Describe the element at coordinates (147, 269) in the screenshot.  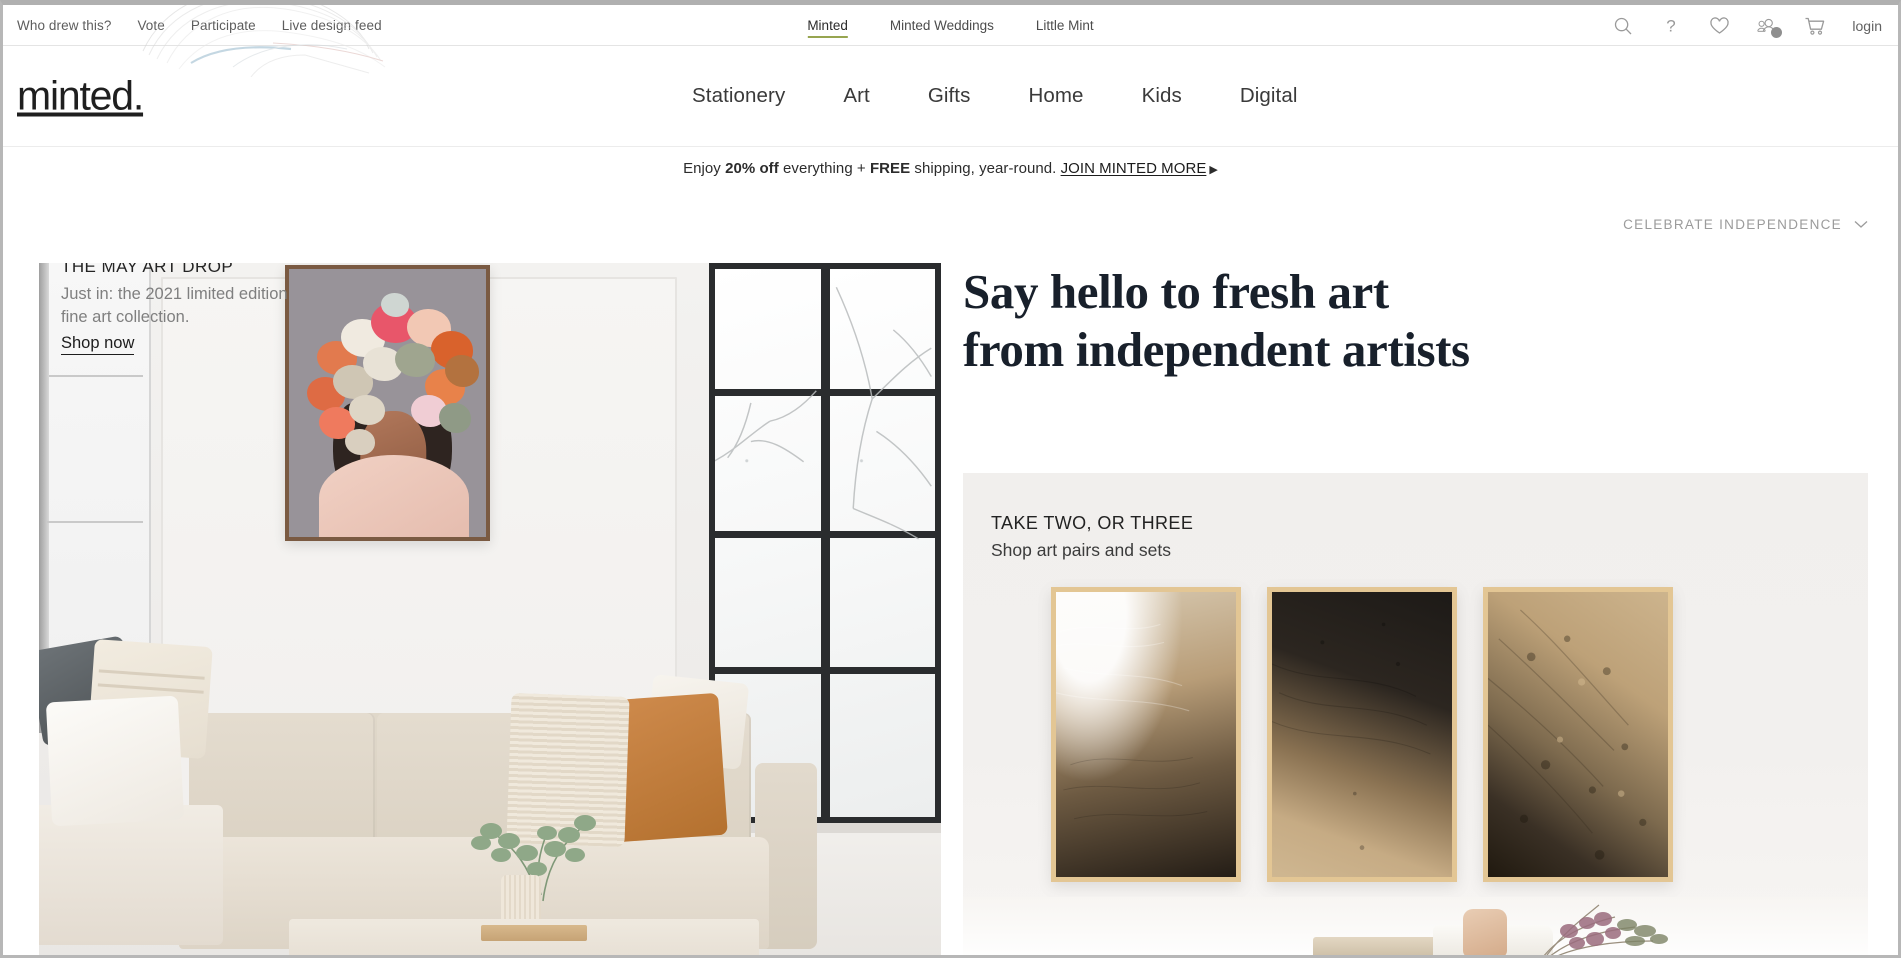
I see `hero-left-kicker: THE MAY ART DROP` at that location.